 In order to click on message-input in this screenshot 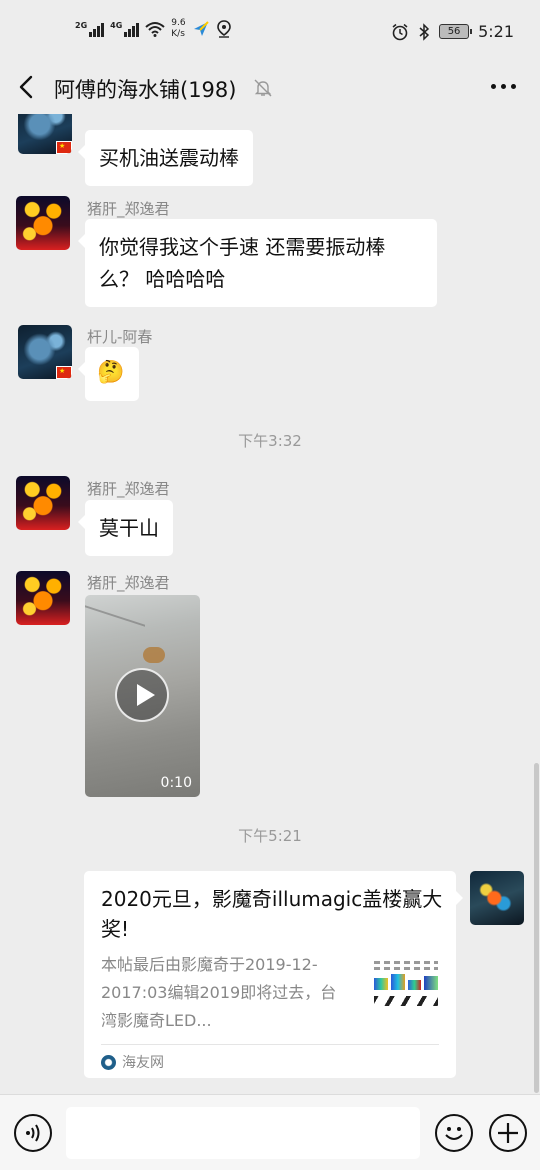, I will do `click(243, 1133)`.